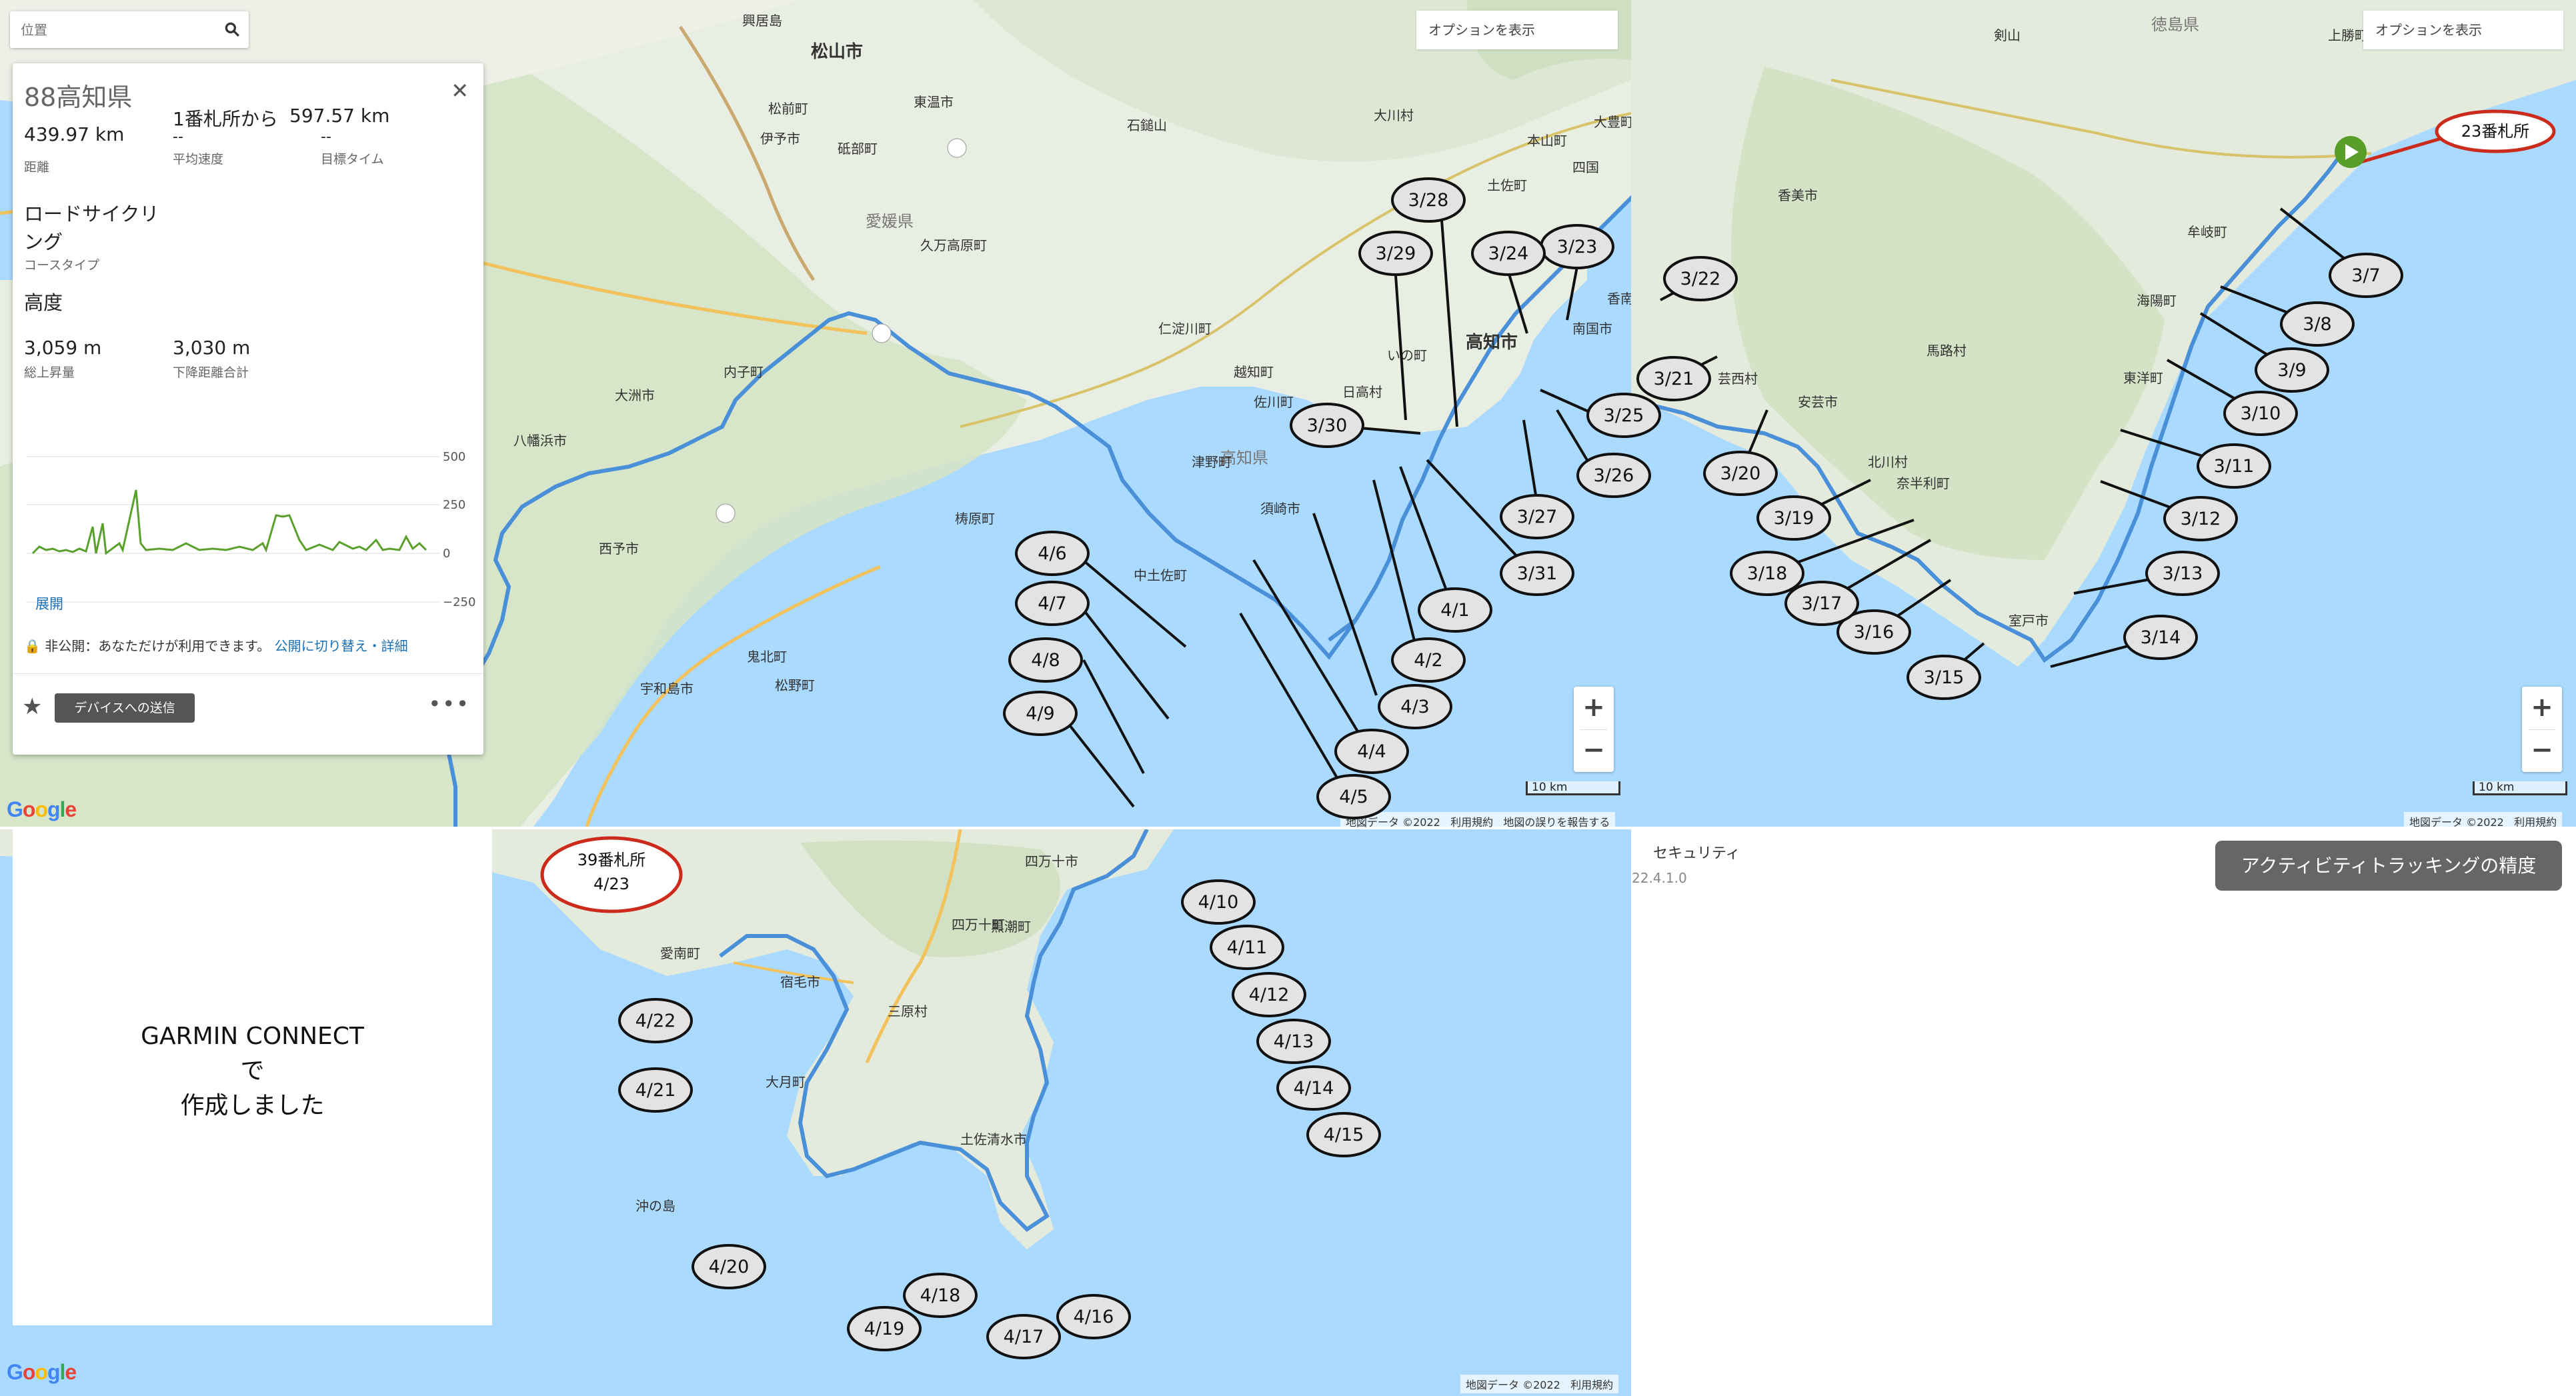  Describe the element at coordinates (1740, 473) in the screenshot. I see `date-callout-label: 3/20` at that location.